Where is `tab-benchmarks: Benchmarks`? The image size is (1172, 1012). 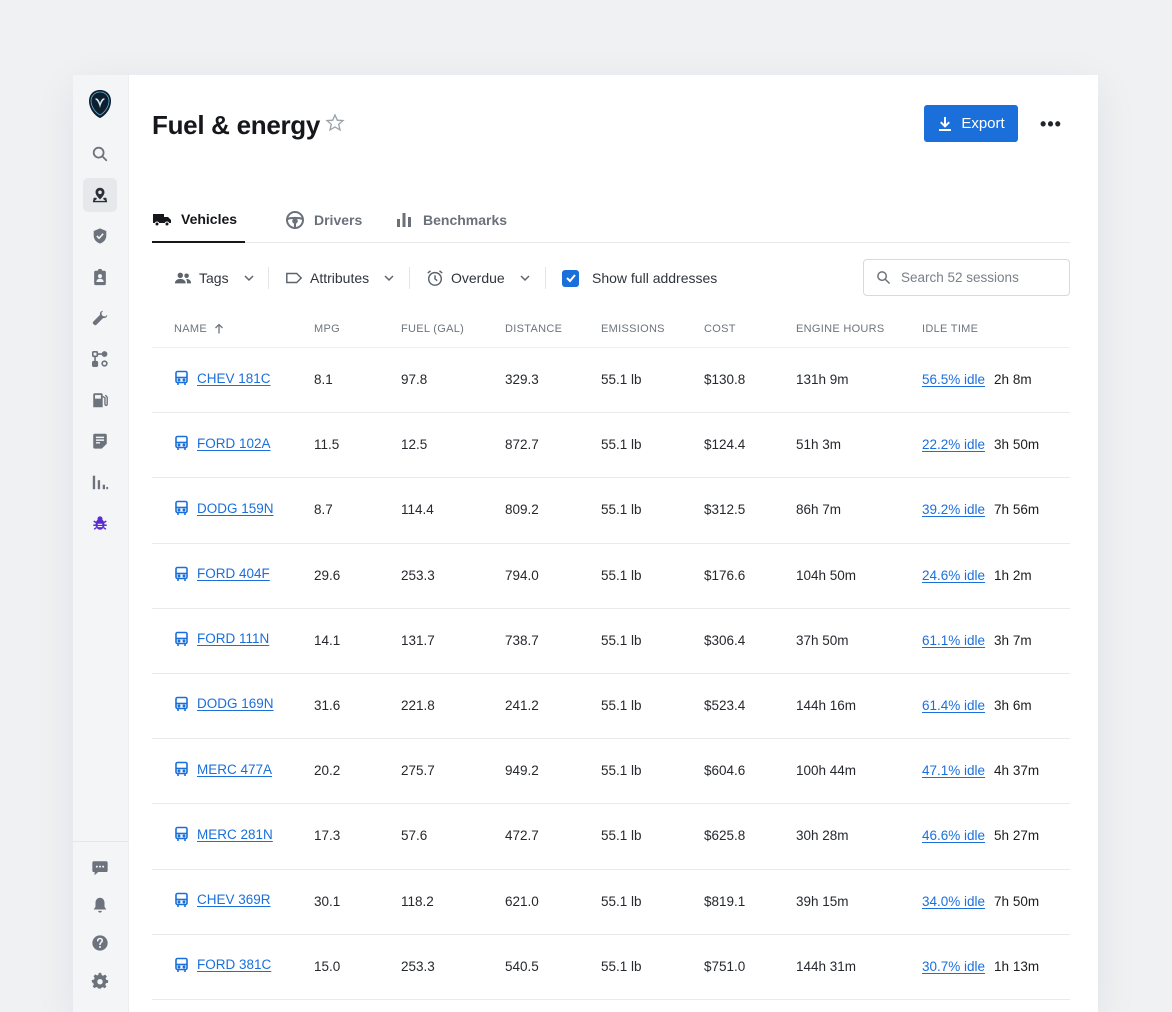 tab-benchmarks: Benchmarks is located at coordinates (450, 220).